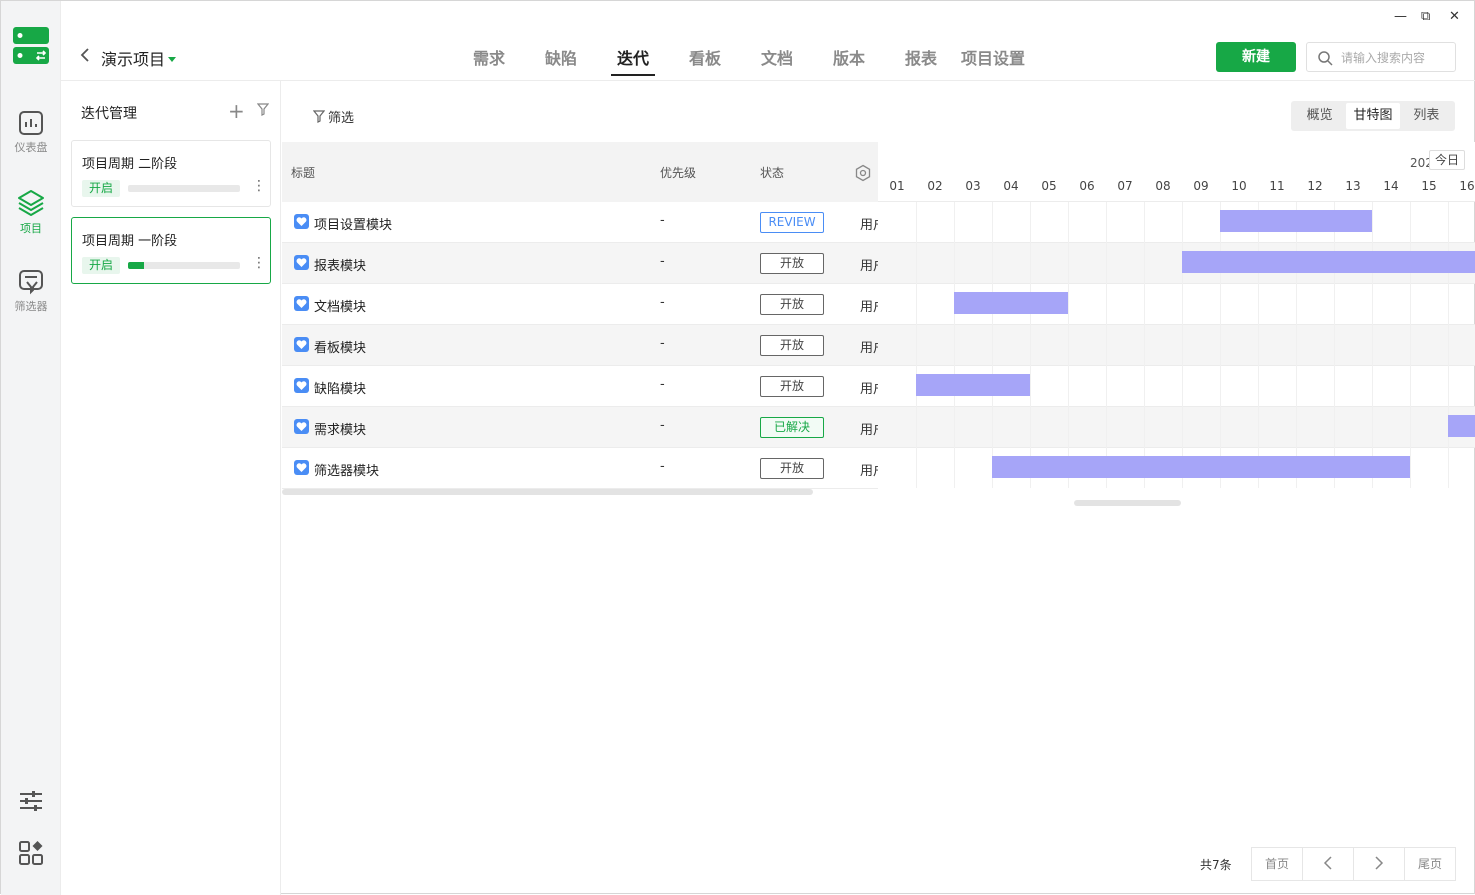 Image resolution: width=1475 pixels, height=895 pixels. I want to click on last-page-button: 尾页, so click(1430, 864).